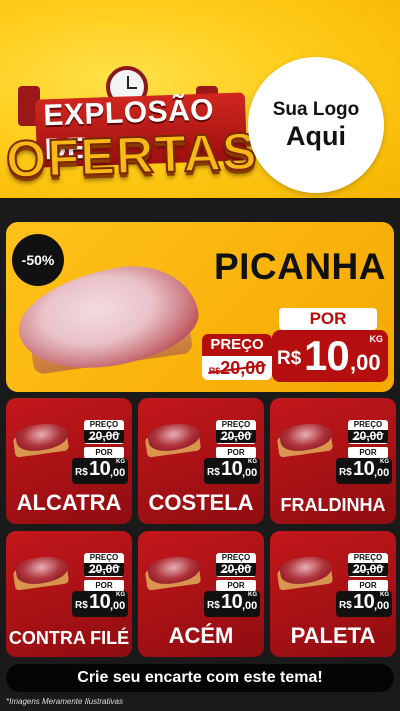 This screenshot has width=400, height=711. What do you see at coordinates (69, 638) in the screenshot?
I see `product-name: CONTRA FILÉ` at bounding box center [69, 638].